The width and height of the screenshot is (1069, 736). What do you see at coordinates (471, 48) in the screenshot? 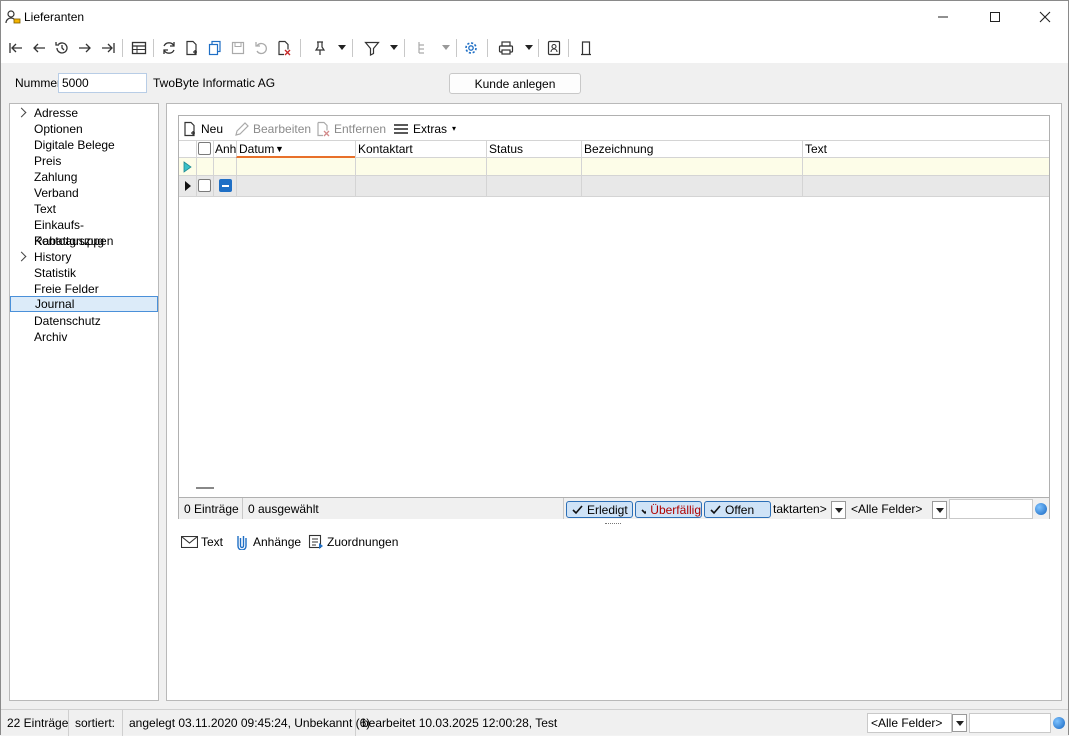
I see `settings-button` at bounding box center [471, 48].